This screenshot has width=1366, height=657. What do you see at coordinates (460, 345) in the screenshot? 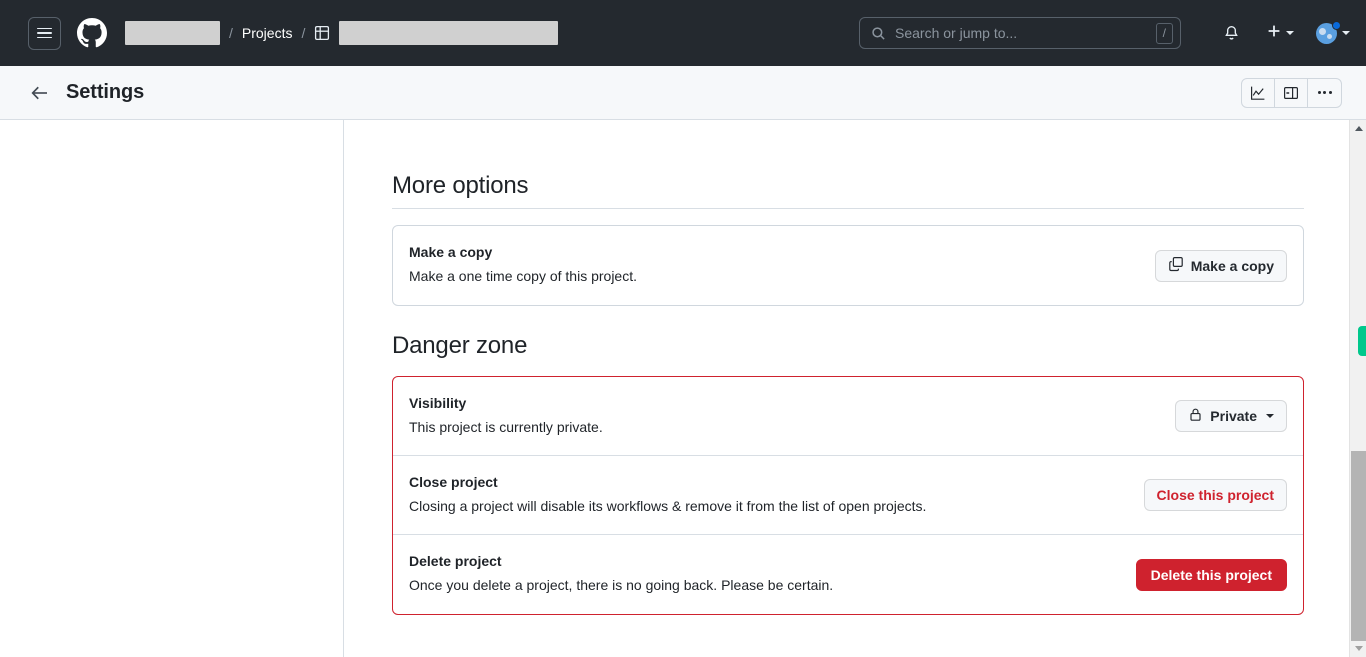
I see `danger-zone-heading: Danger zone` at bounding box center [460, 345].